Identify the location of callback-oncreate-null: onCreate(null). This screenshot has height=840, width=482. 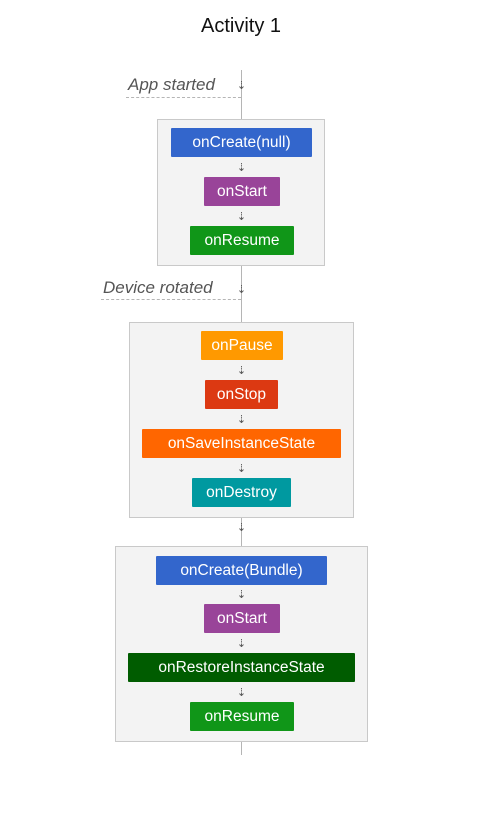
(241, 142).